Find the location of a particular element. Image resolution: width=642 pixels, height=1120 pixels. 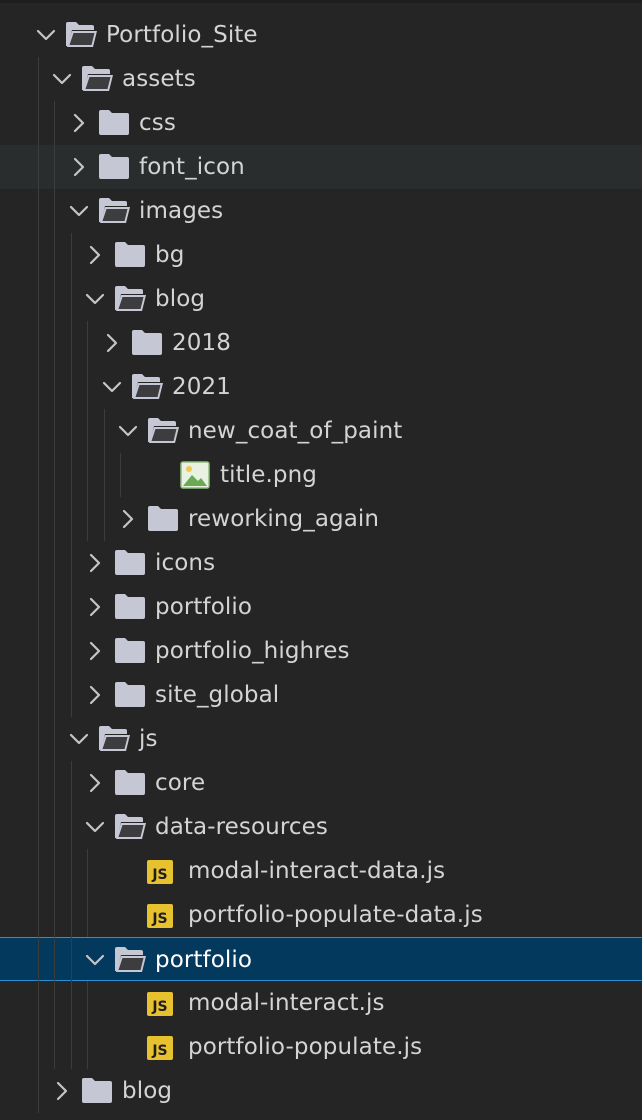

tree-item-label: portfolio-populate.js is located at coordinates (305, 1047).